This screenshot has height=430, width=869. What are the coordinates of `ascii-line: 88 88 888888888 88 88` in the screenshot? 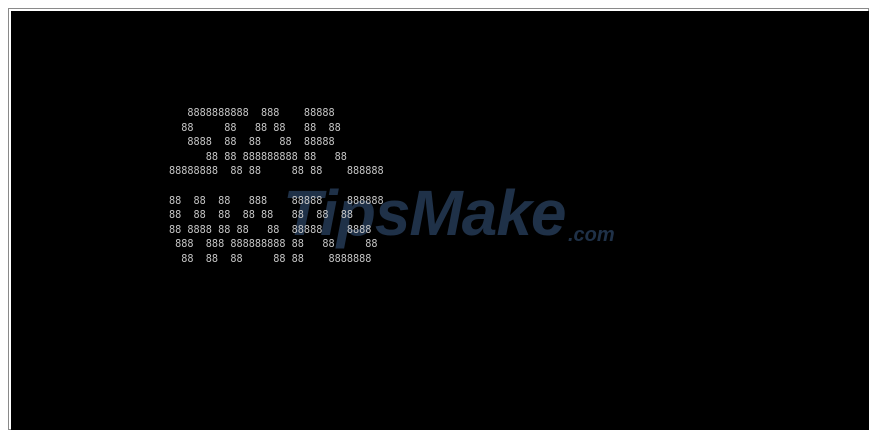 It's located at (258, 157).